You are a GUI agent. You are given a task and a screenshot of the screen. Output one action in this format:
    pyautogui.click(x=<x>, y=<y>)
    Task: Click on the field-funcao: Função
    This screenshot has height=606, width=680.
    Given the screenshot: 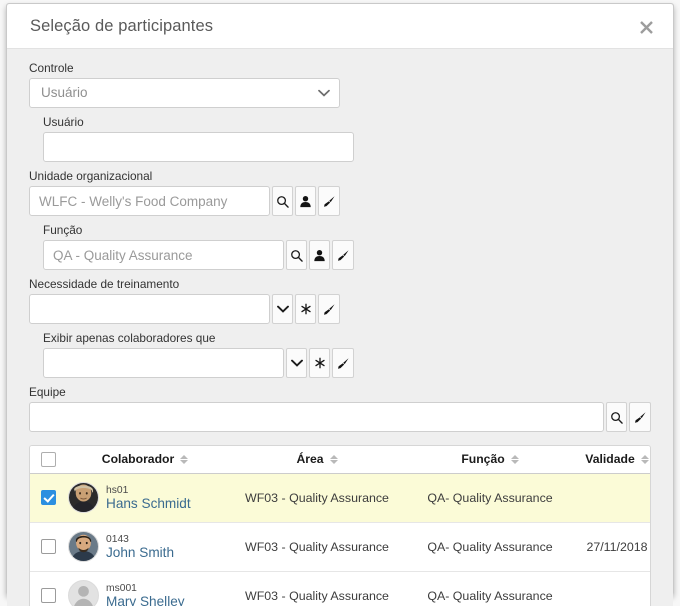 What is the action you would take?
    pyautogui.click(x=198, y=246)
    